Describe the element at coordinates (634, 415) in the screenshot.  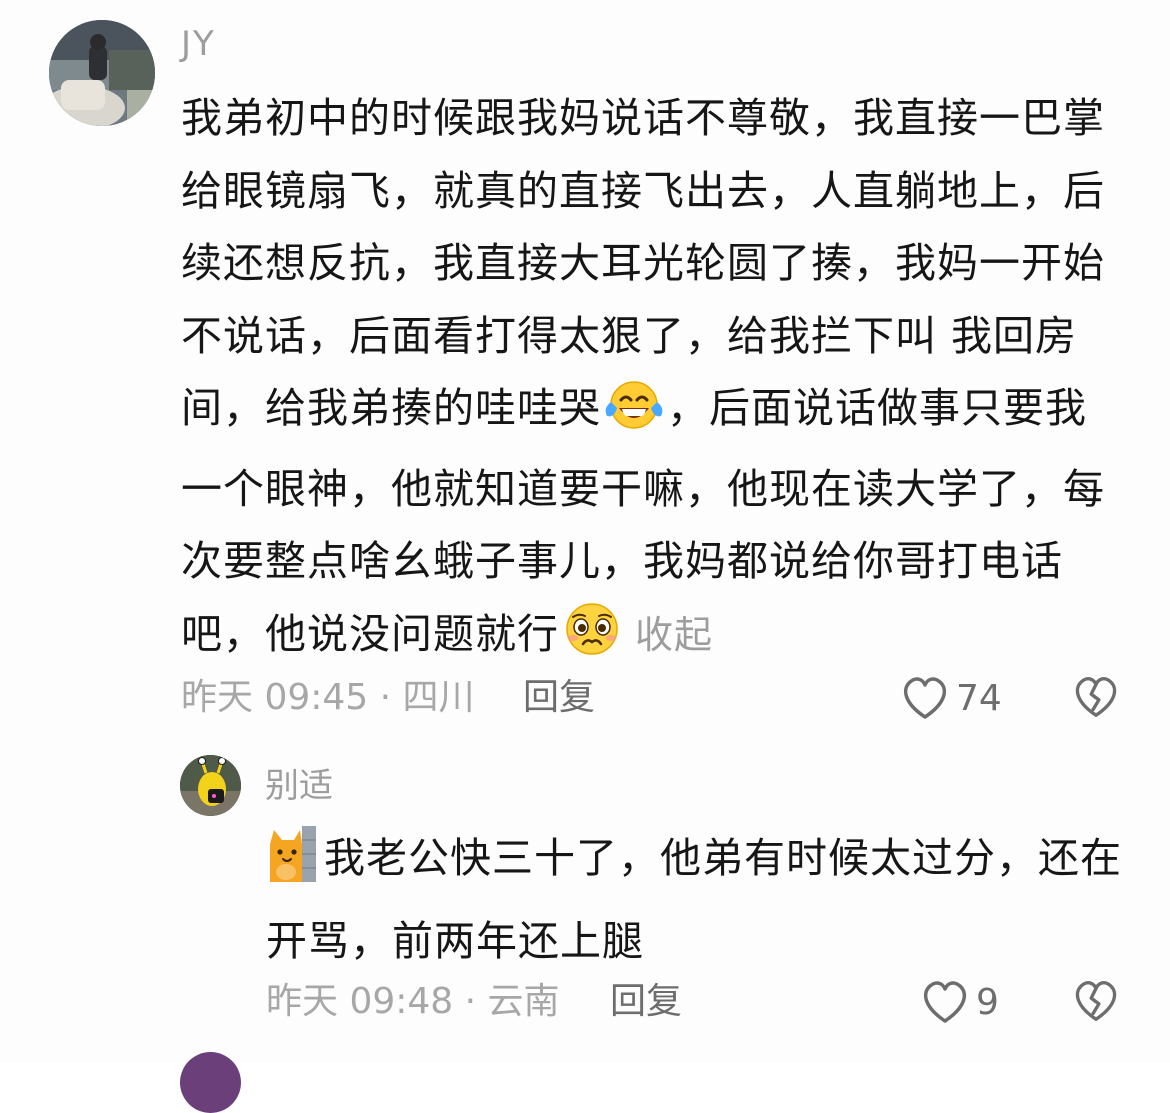
I see `laughing-tears-emoji-icon` at that location.